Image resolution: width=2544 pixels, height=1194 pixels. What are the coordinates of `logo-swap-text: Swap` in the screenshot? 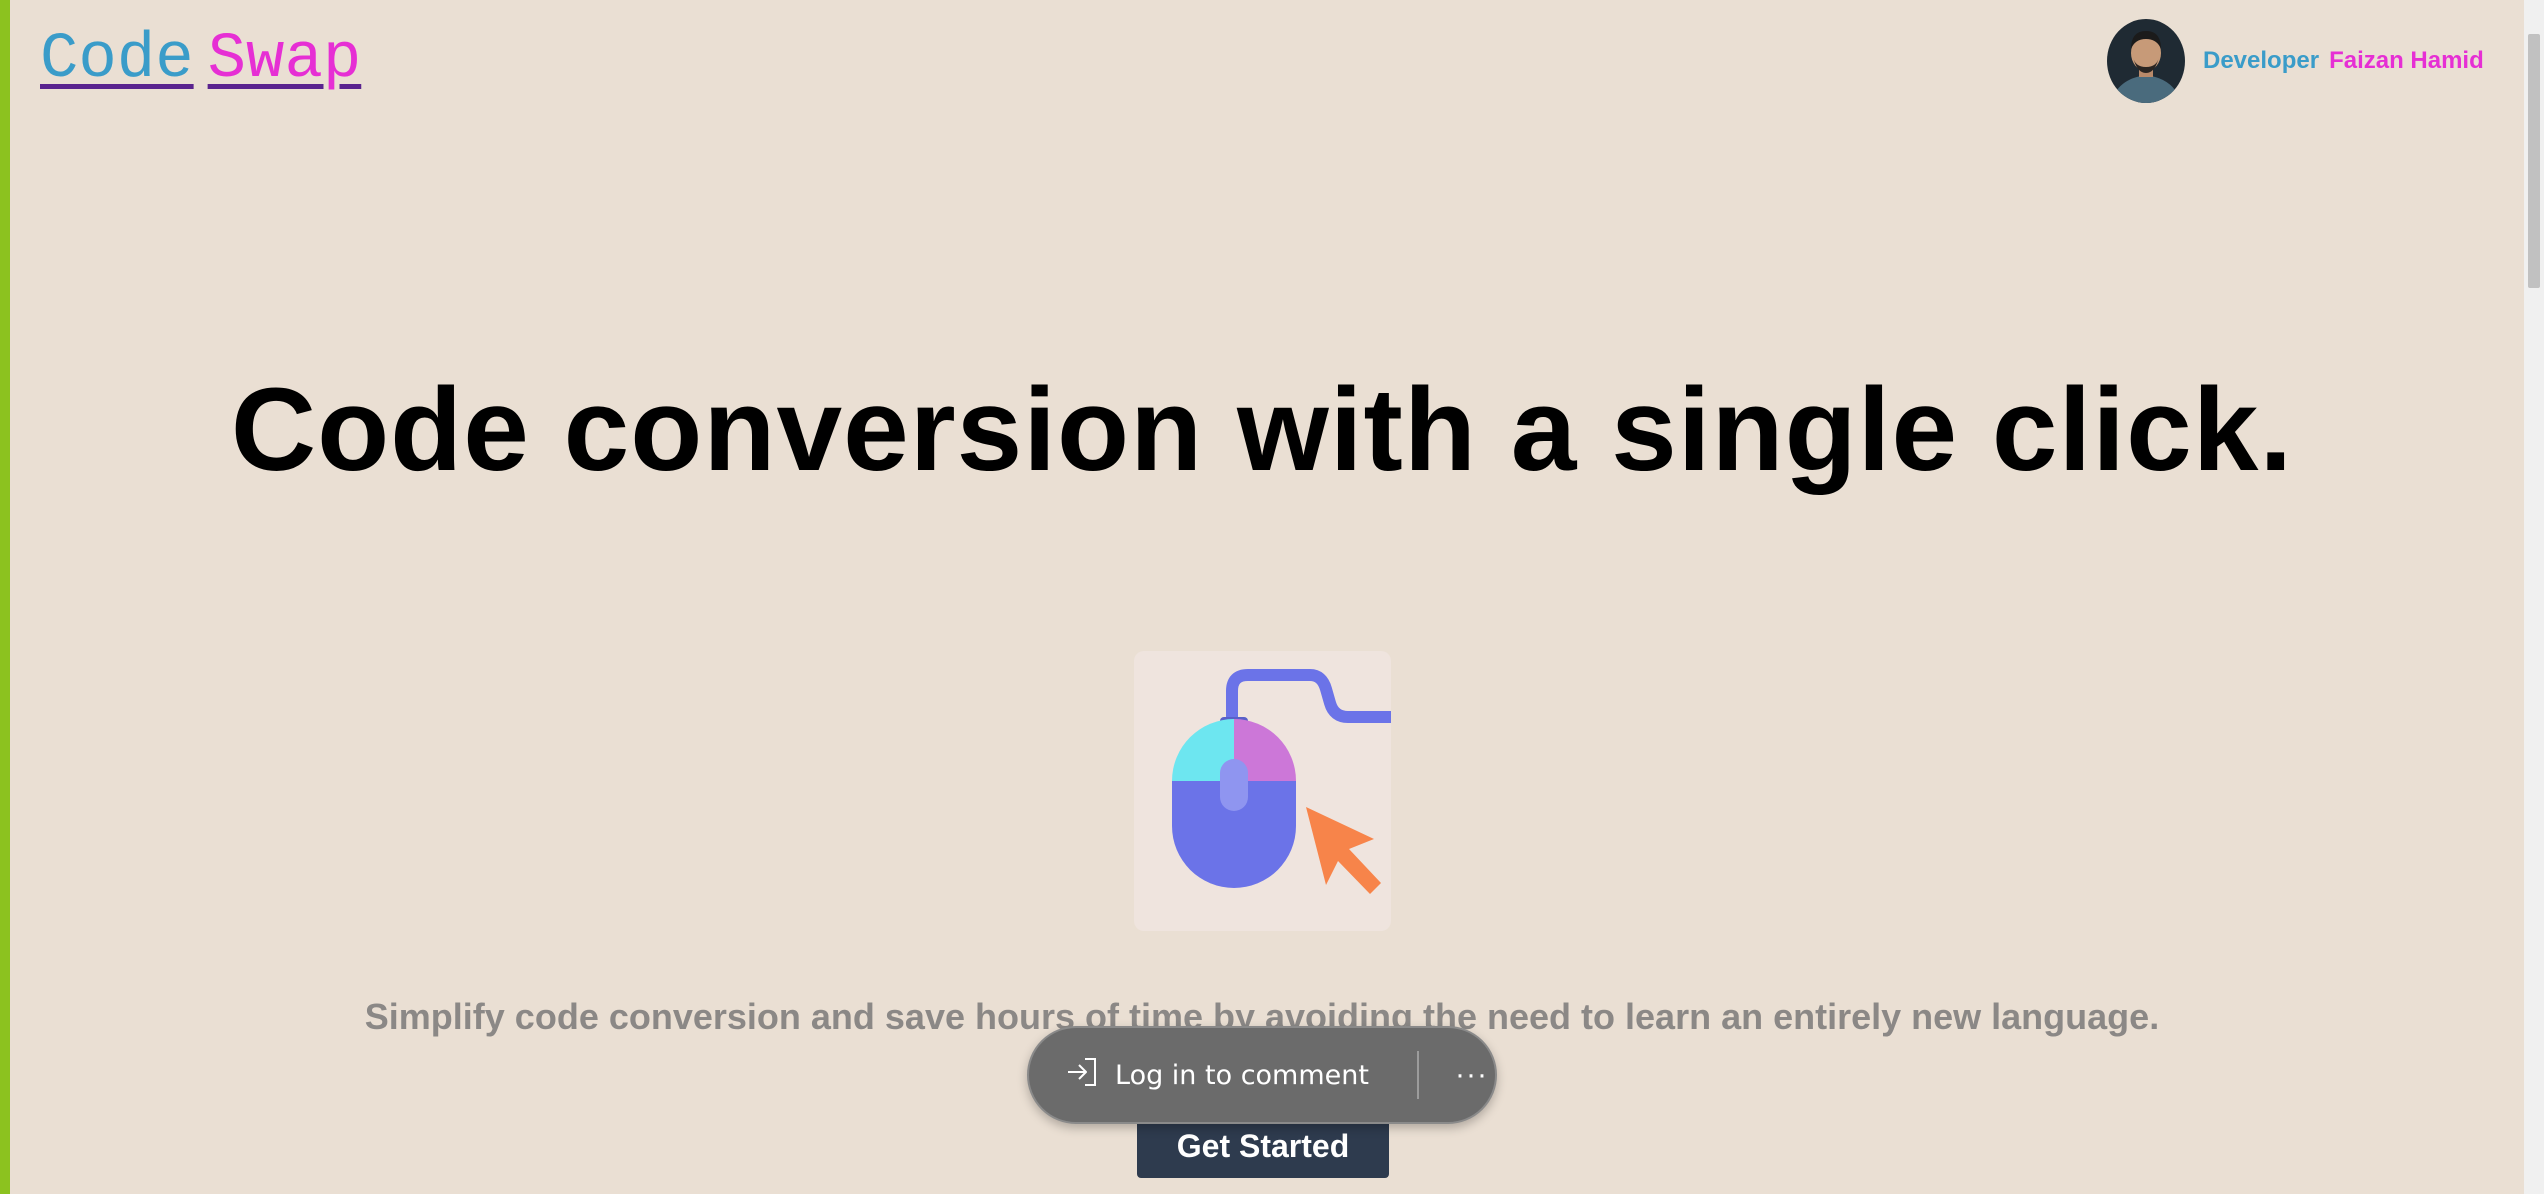 It's located at (285, 60).